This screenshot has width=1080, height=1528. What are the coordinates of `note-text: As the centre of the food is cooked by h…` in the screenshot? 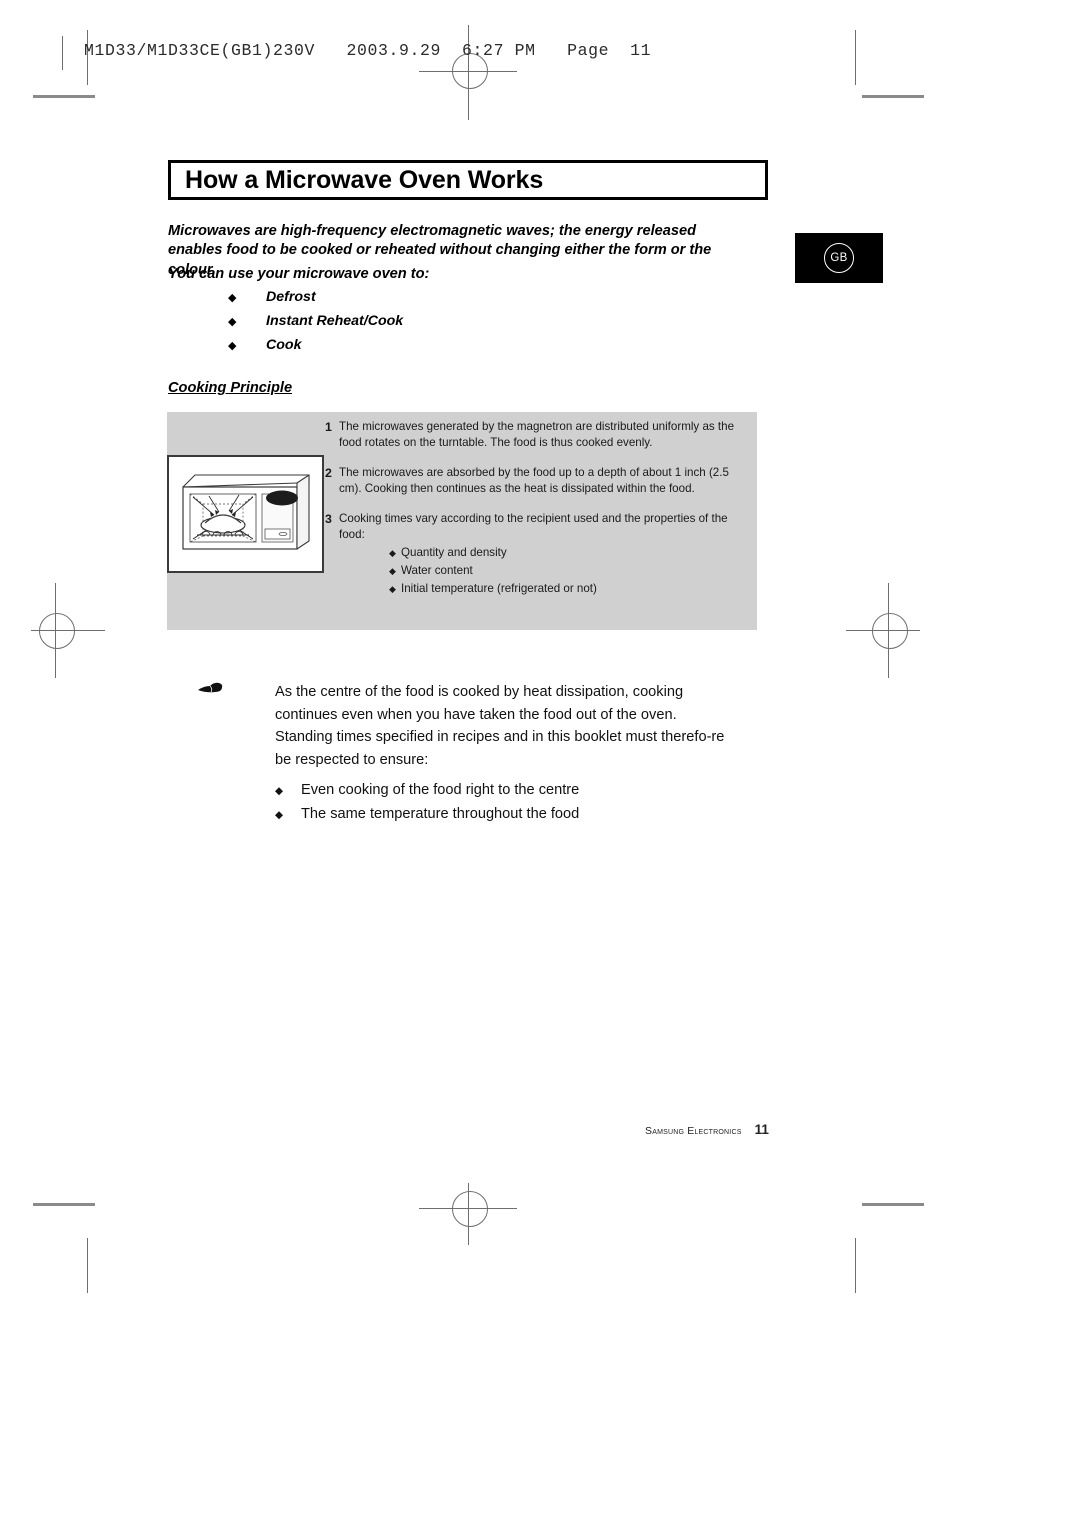 It's located at (500, 726).